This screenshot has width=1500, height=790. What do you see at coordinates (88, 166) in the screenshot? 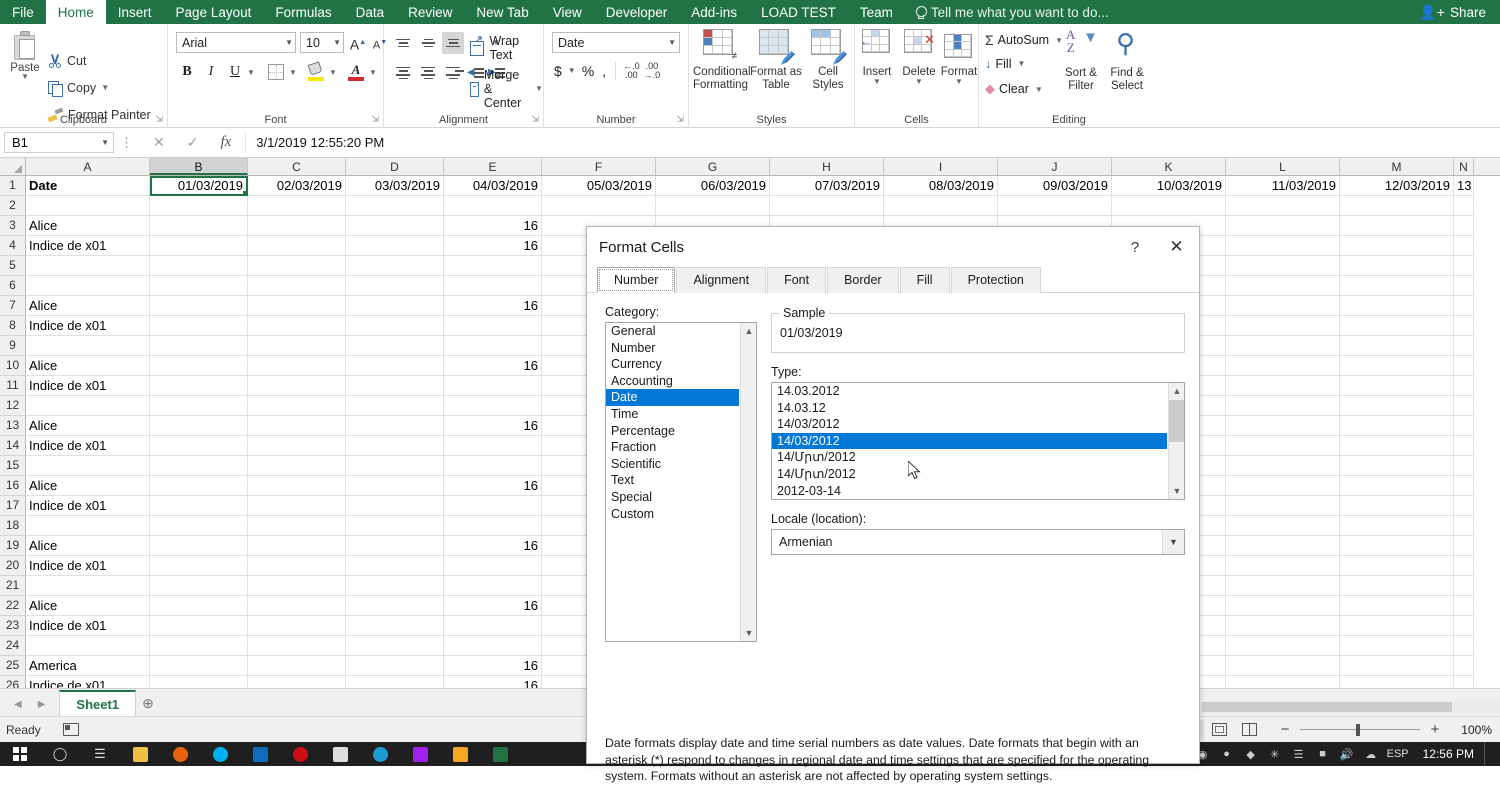
I see `column-header-a: A` at bounding box center [88, 166].